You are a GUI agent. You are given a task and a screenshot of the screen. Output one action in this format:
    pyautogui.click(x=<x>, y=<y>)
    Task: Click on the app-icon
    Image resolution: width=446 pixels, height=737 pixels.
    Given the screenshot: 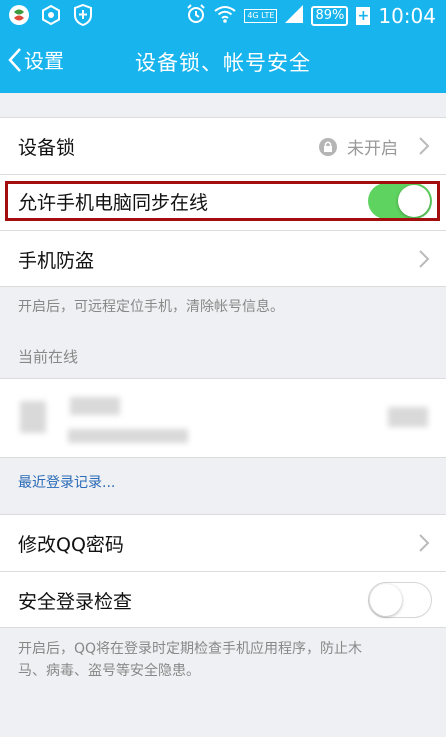 What is the action you would take?
    pyautogui.click(x=19, y=15)
    